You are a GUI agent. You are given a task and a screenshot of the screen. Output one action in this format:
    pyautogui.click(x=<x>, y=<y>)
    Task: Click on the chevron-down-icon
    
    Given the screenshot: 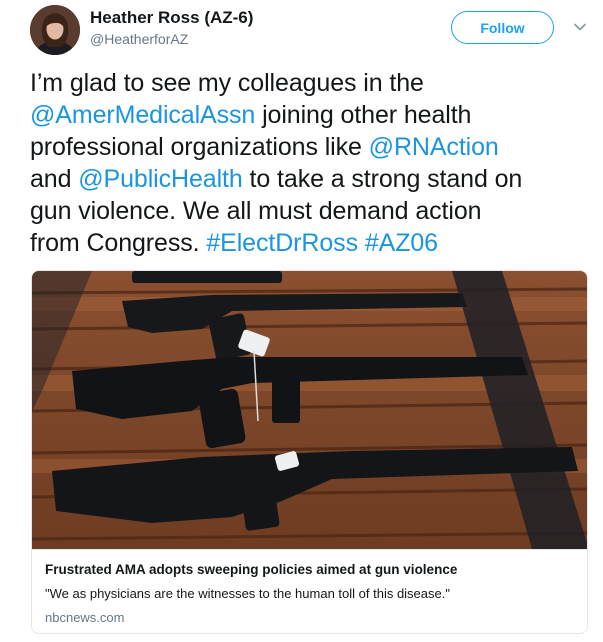 What is the action you would take?
    pyautogui.click(x=580, y=27)
    